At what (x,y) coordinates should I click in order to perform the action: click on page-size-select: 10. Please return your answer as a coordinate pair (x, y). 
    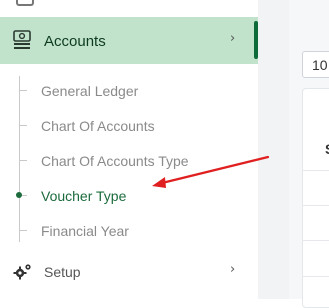
    Looking at the image, I should click on (315, 64).